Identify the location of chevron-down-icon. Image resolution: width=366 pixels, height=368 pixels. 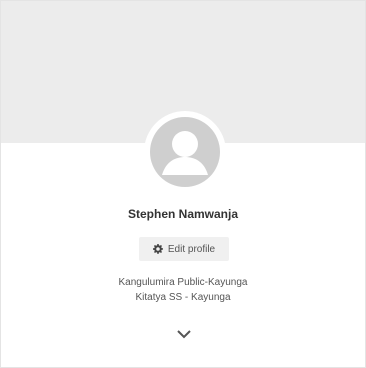
(184, 333).